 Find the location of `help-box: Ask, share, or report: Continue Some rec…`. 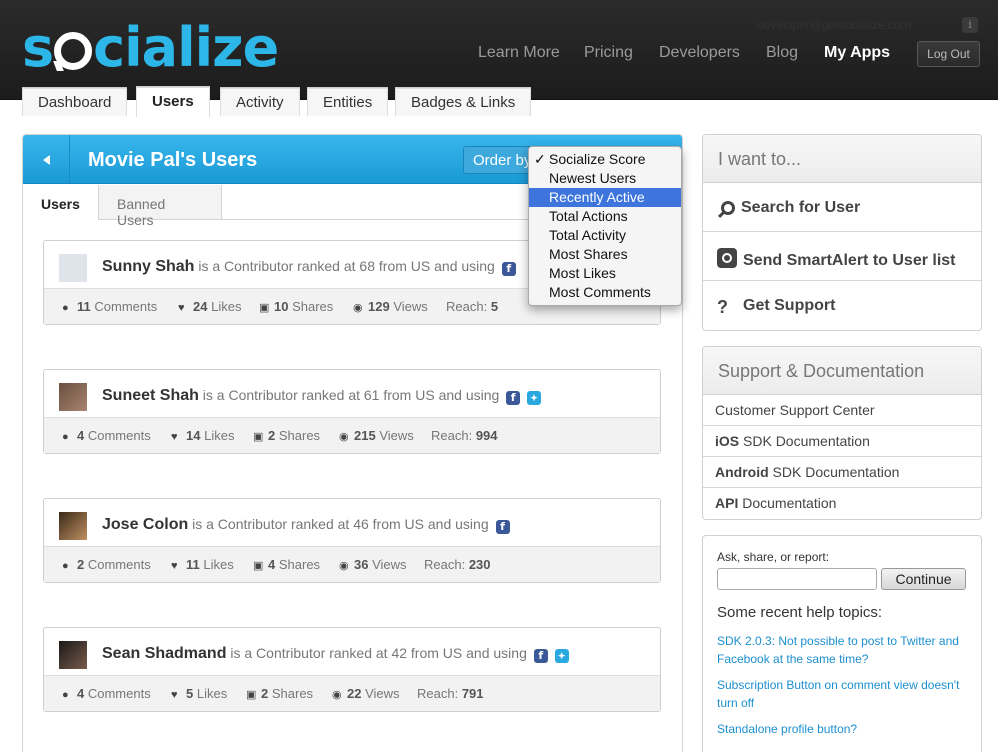

help-box: Ask, share, or report: Continue Some rec… is located at coordinates (842, 643).